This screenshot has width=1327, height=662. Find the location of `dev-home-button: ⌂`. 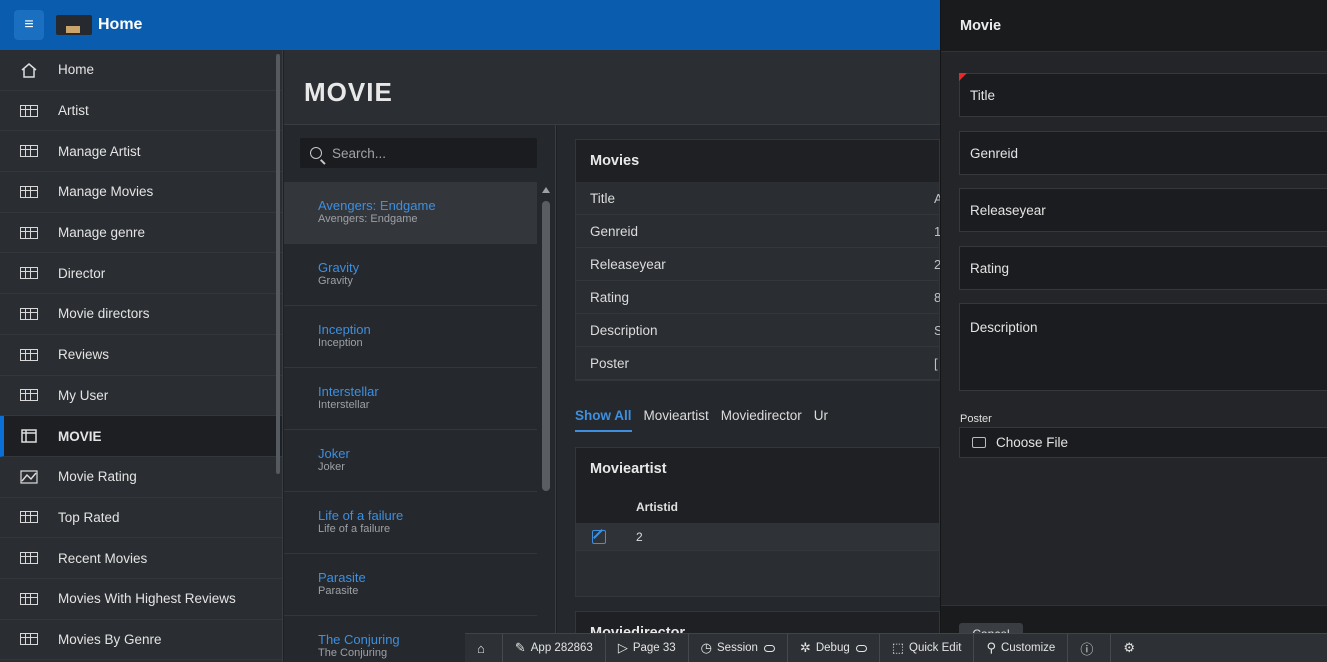

dev-home-button: ⌂ is located at coordinates (484, 647).